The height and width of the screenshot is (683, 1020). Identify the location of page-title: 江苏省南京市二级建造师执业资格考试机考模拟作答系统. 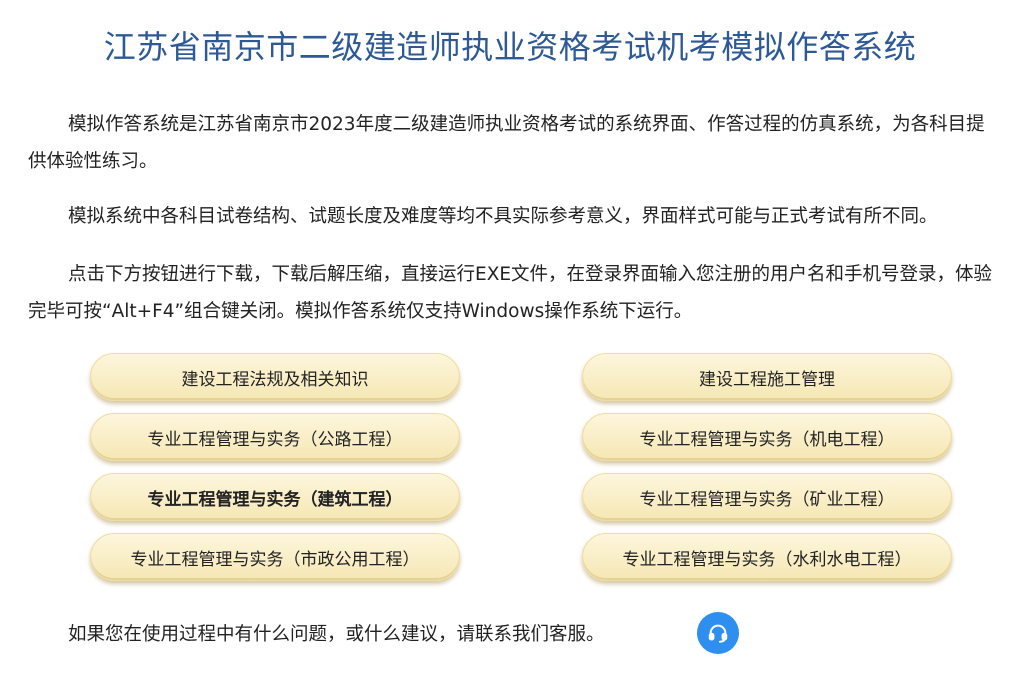
(510, 47).